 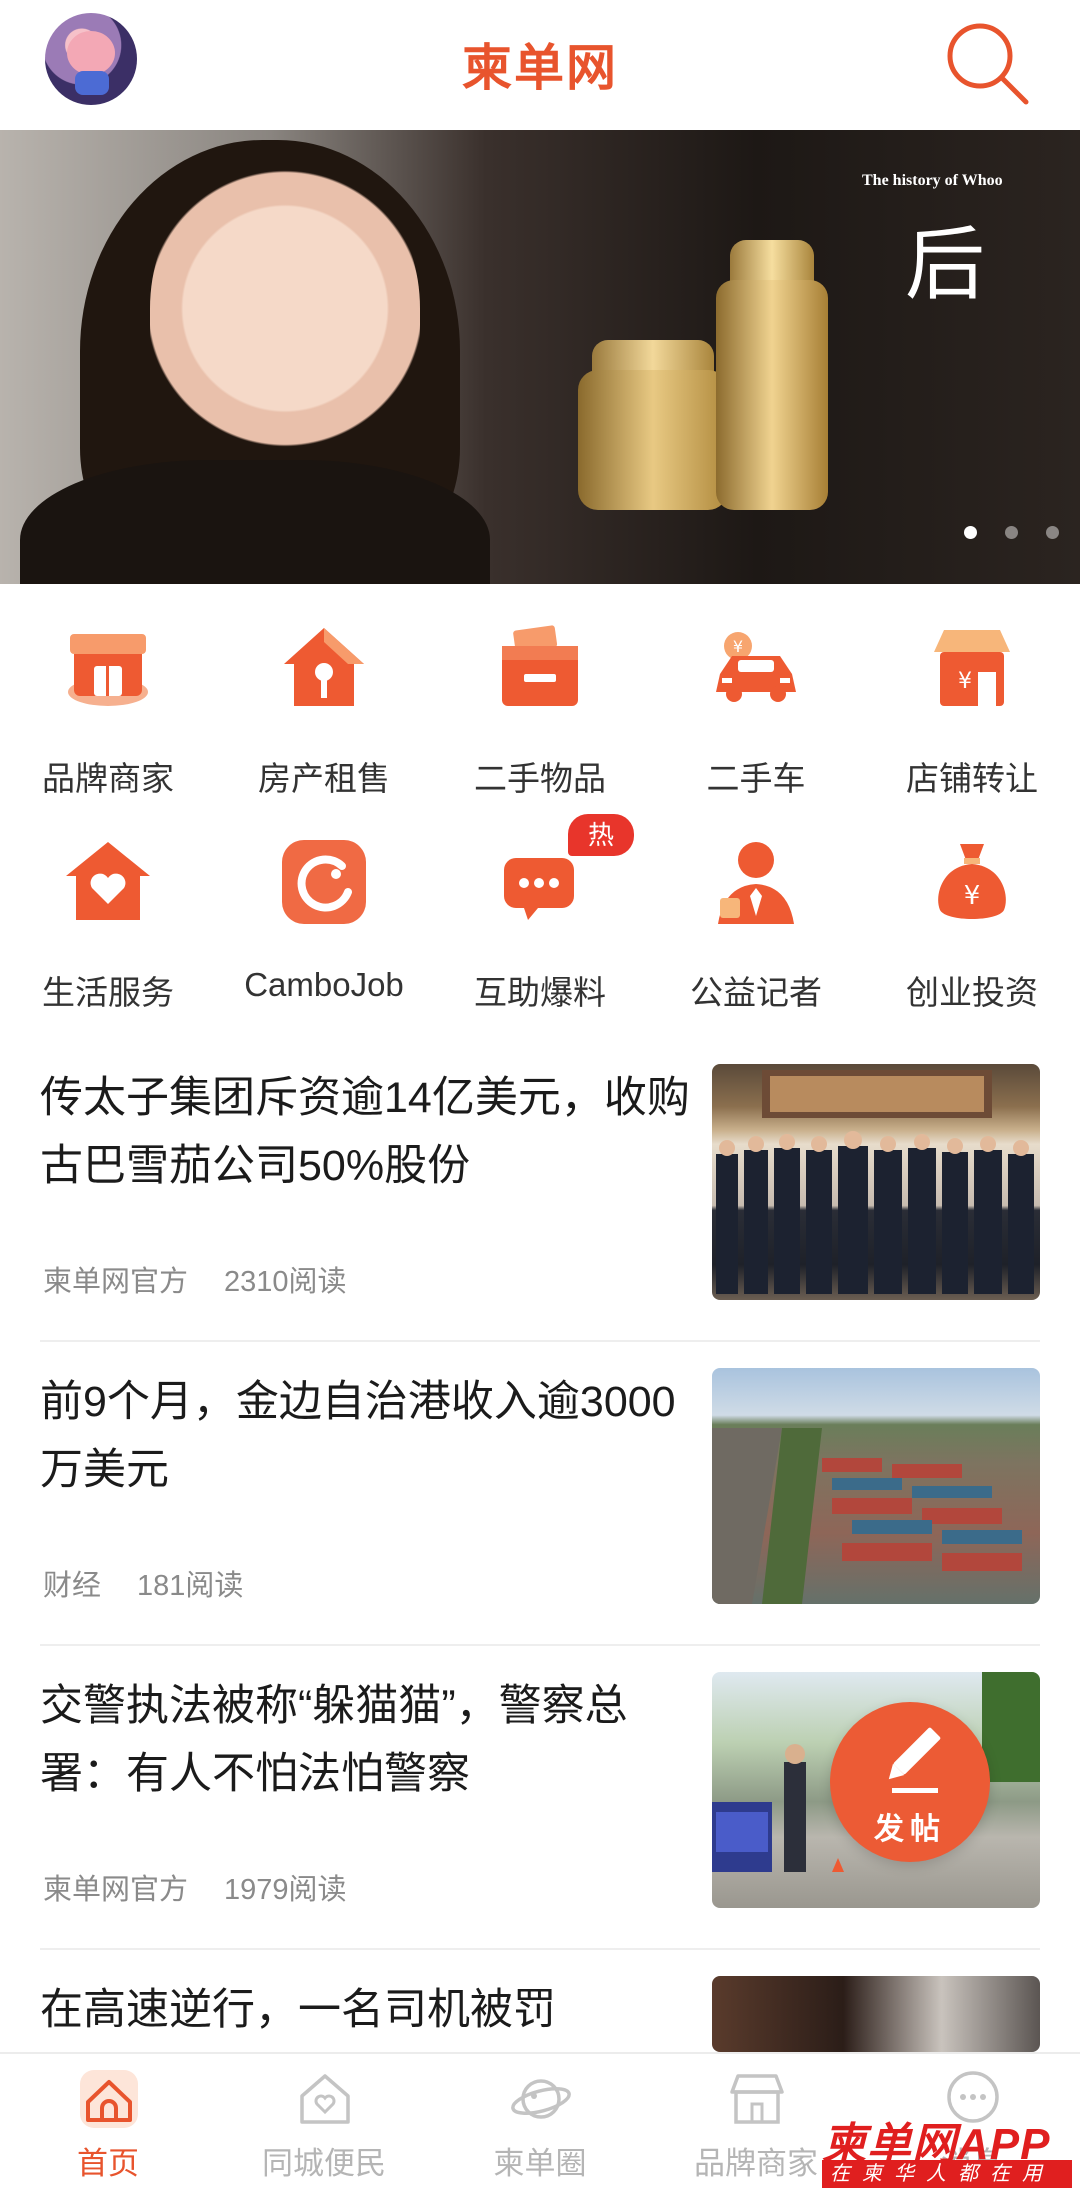 What do you see at coordinates (540, 992) in the screenshot?
I see `category-label: 互助爆料` at bounding box center [540, 992].